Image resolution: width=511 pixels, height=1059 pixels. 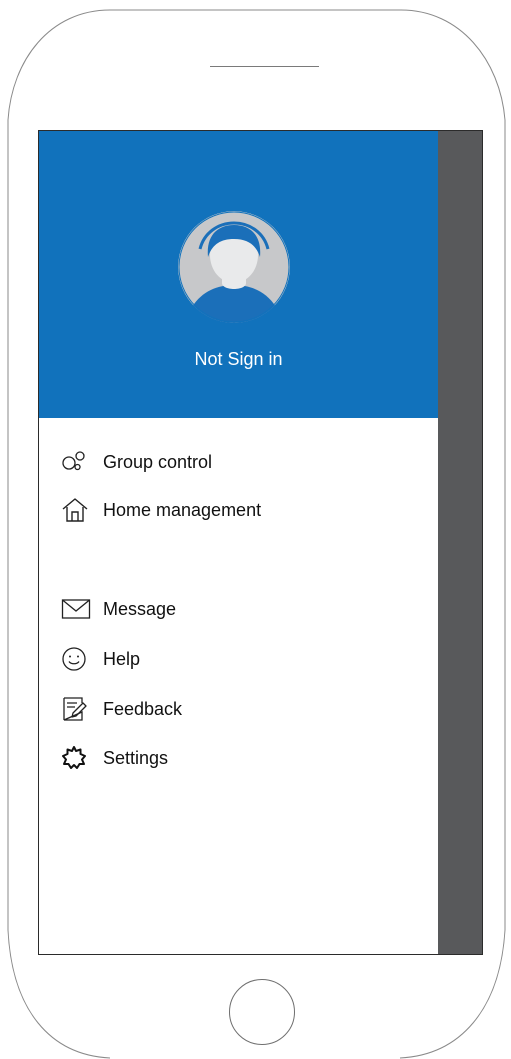 I want to click on menu-item-help: Help, so click(x=100, y=659).